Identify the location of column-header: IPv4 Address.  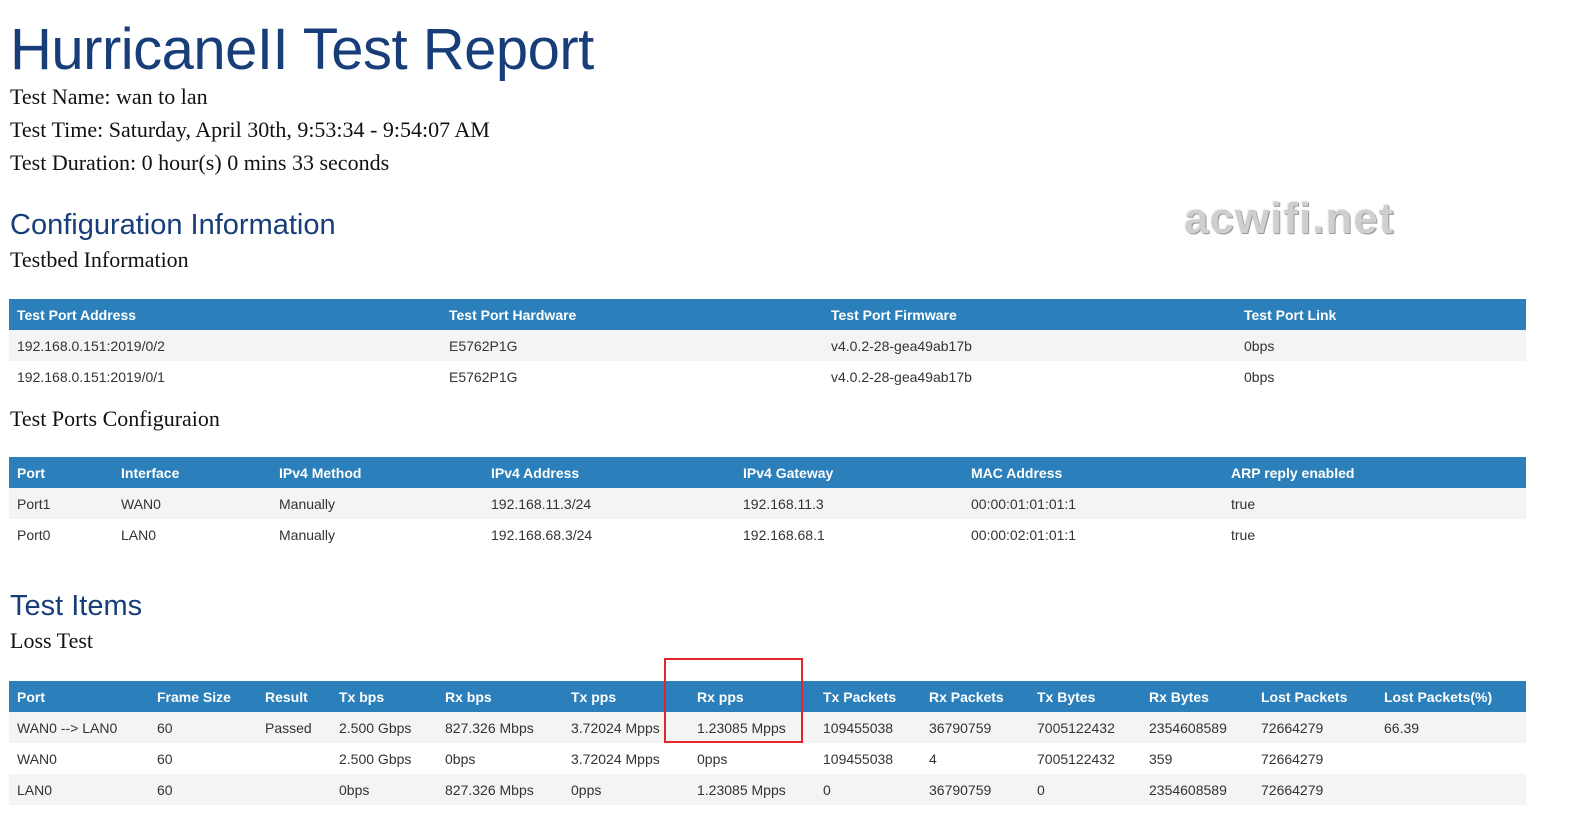
(609, 472).